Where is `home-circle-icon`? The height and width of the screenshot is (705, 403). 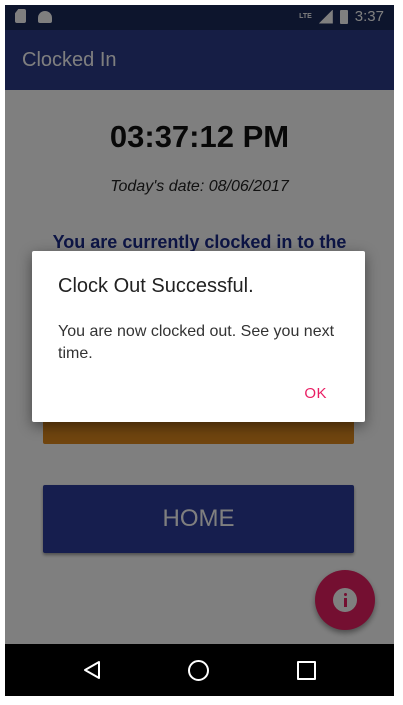
home-circle-icon is located at coordinates (198, 670).